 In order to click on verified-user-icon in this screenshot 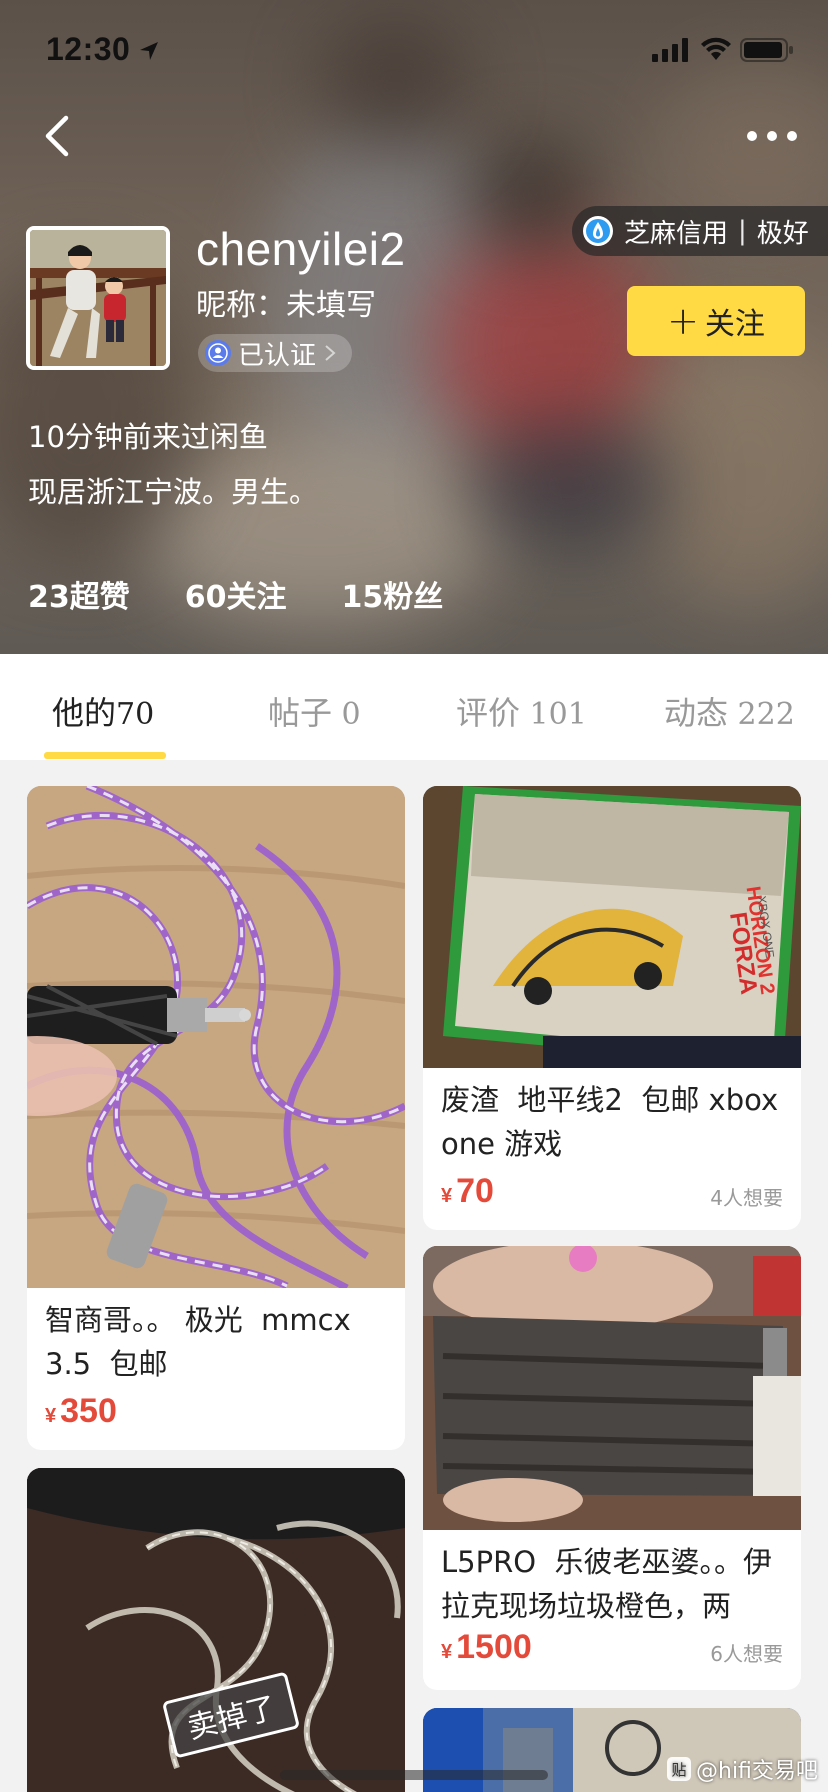, I will do `click(218, 353)`.